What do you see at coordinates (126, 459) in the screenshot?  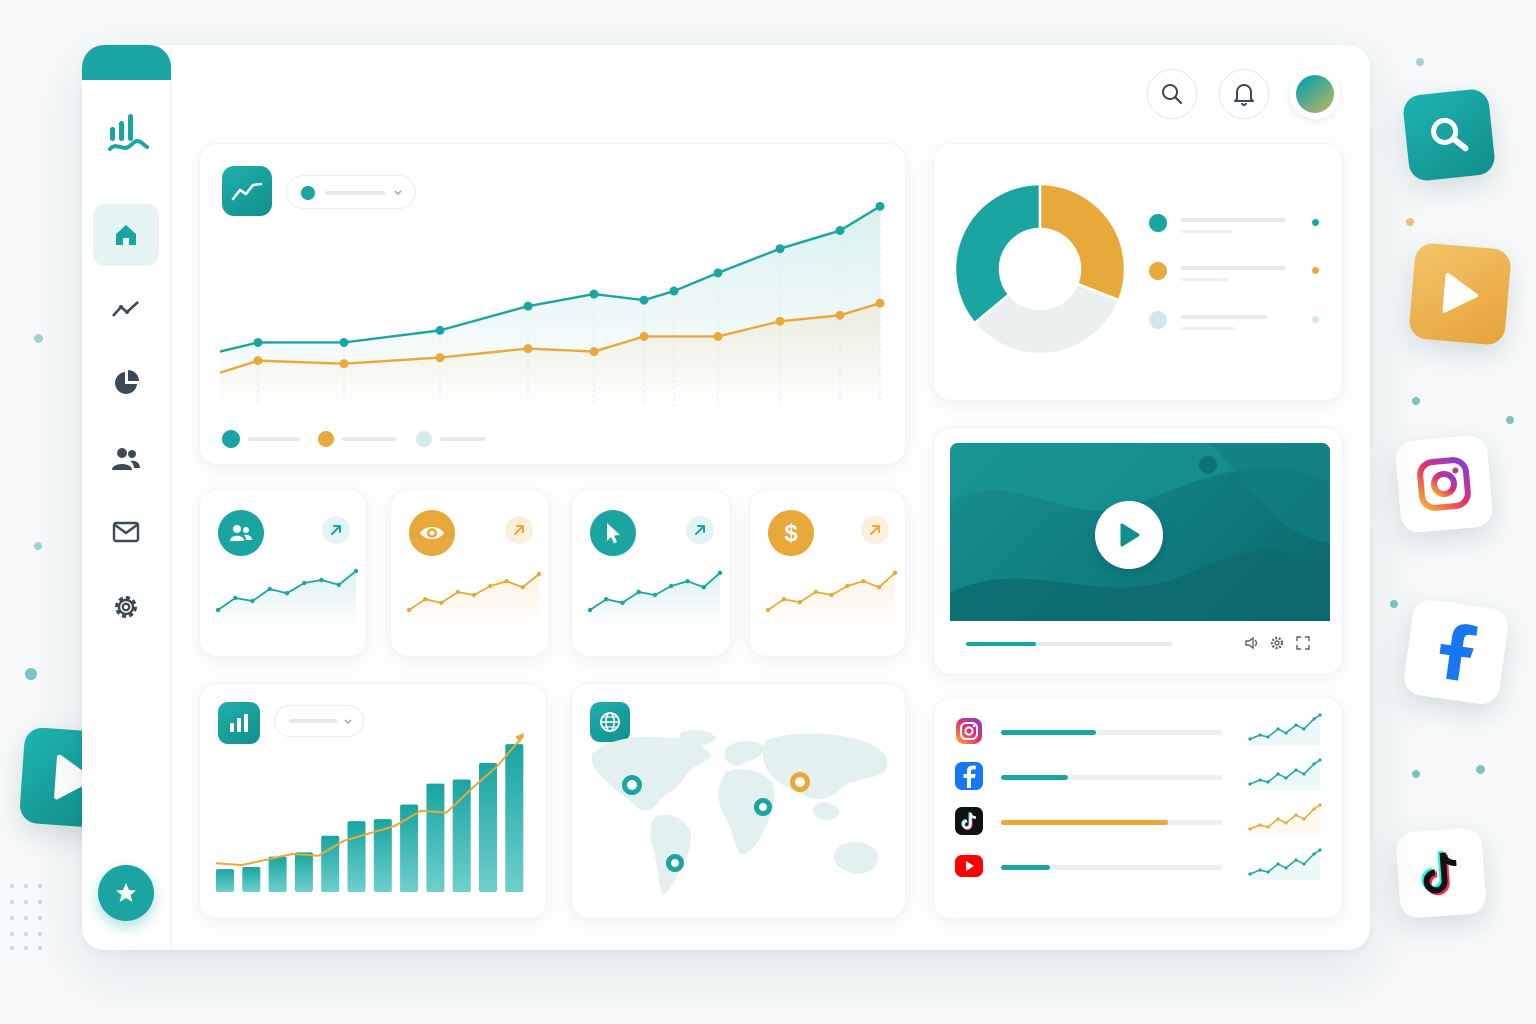 I see `sidebar-item-audience` at bounding box center [126, 459].